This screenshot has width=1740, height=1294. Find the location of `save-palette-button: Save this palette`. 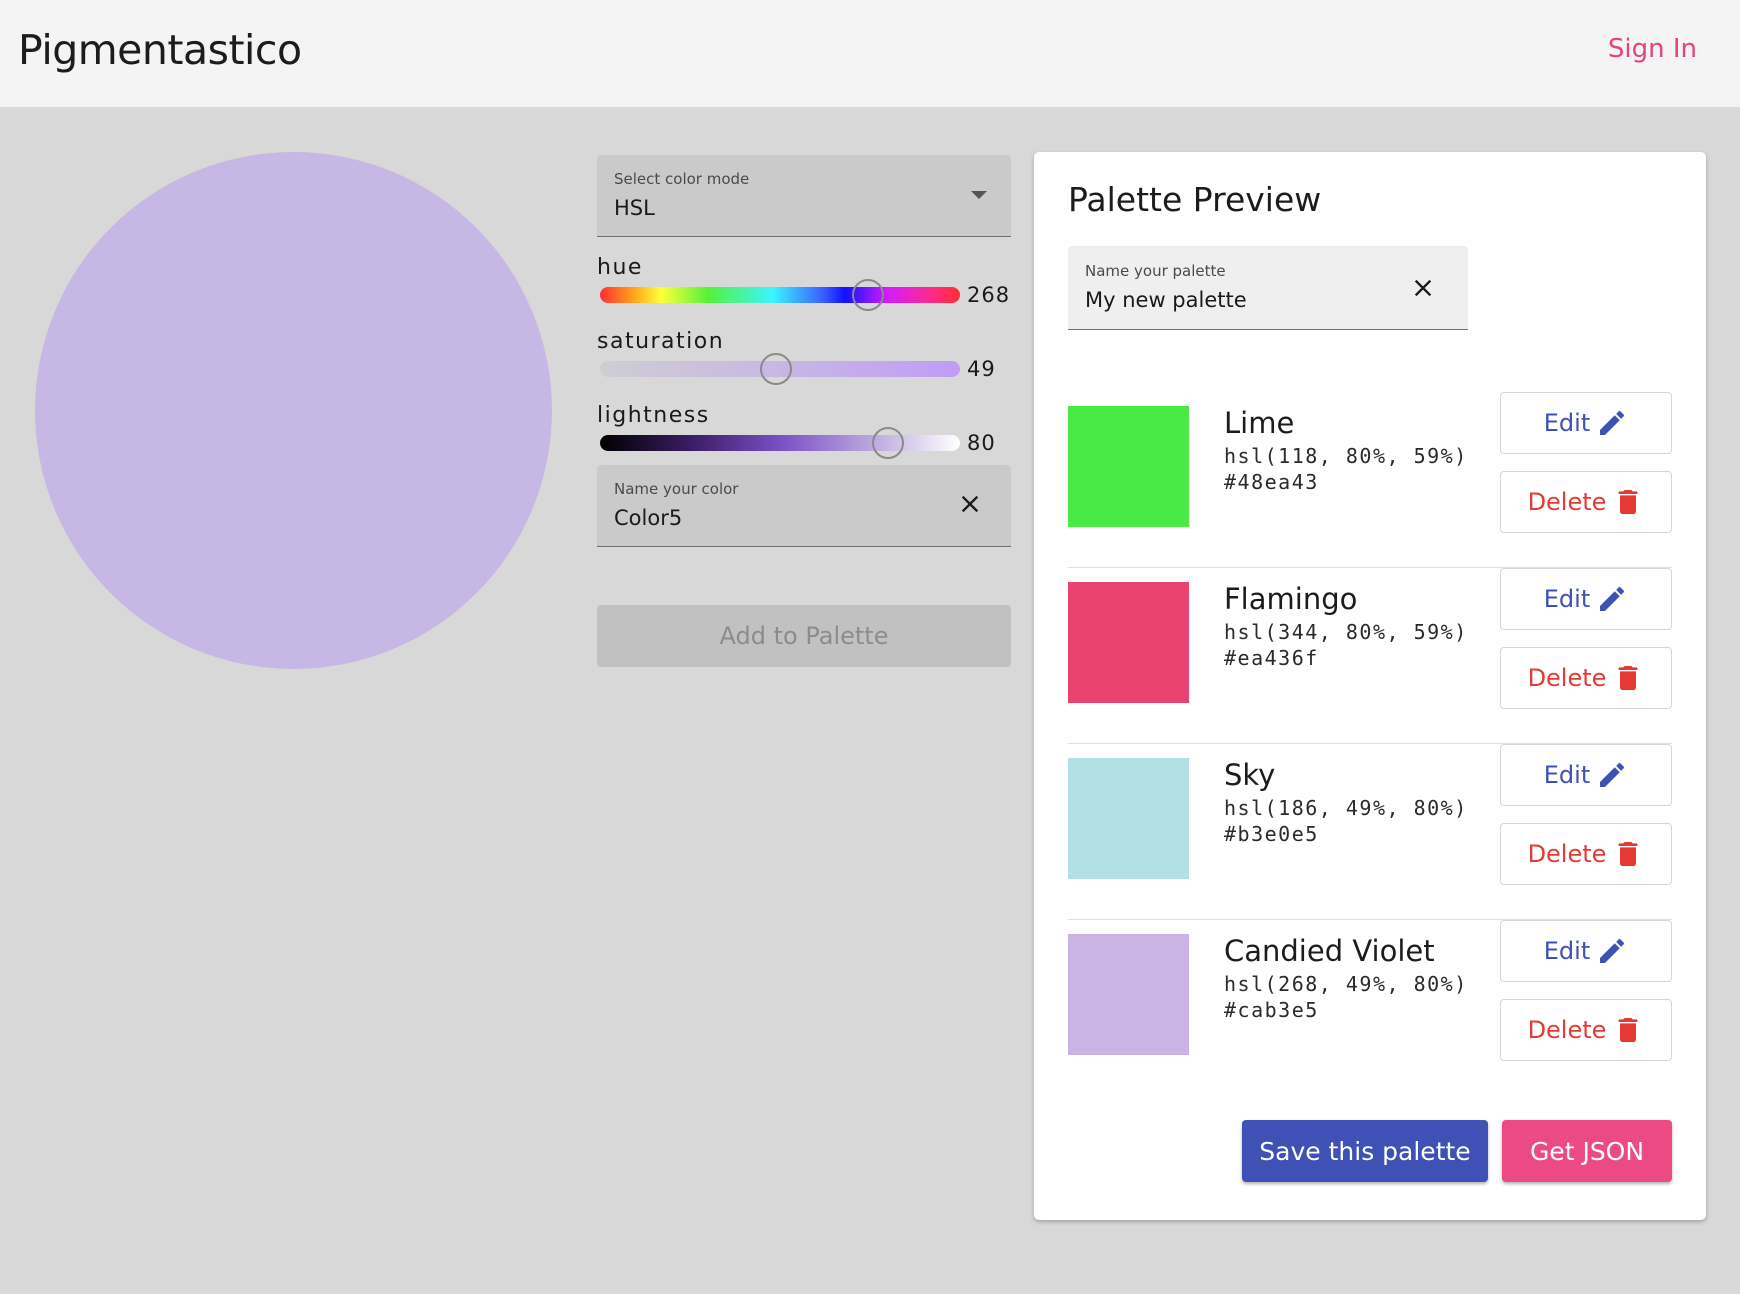

save-palette-button: Save this palette is located at coordinates (1365, 1151).